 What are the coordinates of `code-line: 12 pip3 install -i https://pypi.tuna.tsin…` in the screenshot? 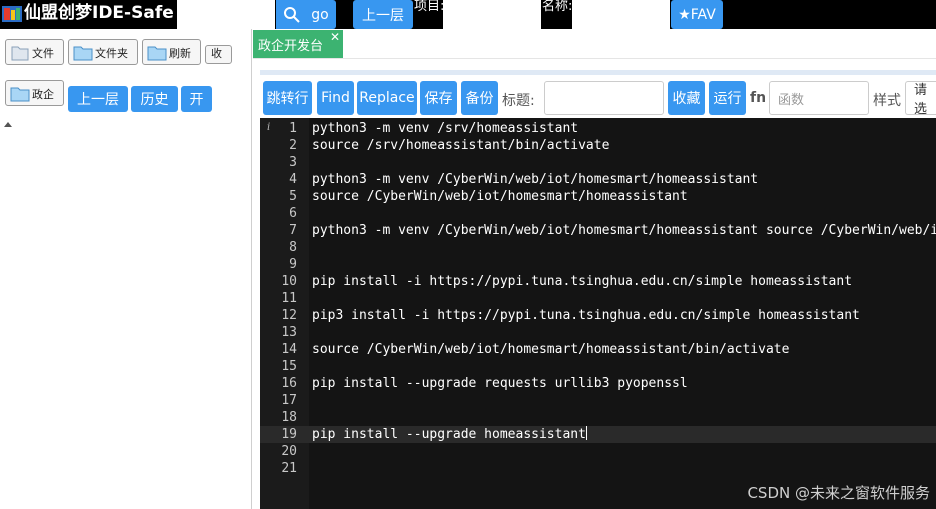 It's located at (598, 315).